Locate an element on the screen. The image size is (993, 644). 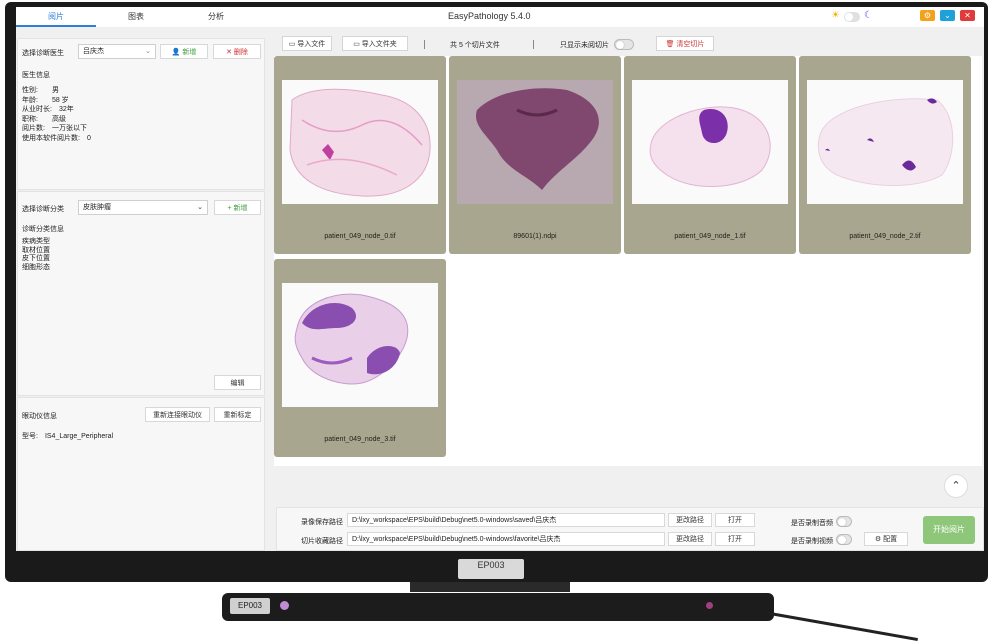
slide-name: patient_049_node_0.tif is located at coordinates (360, 236).